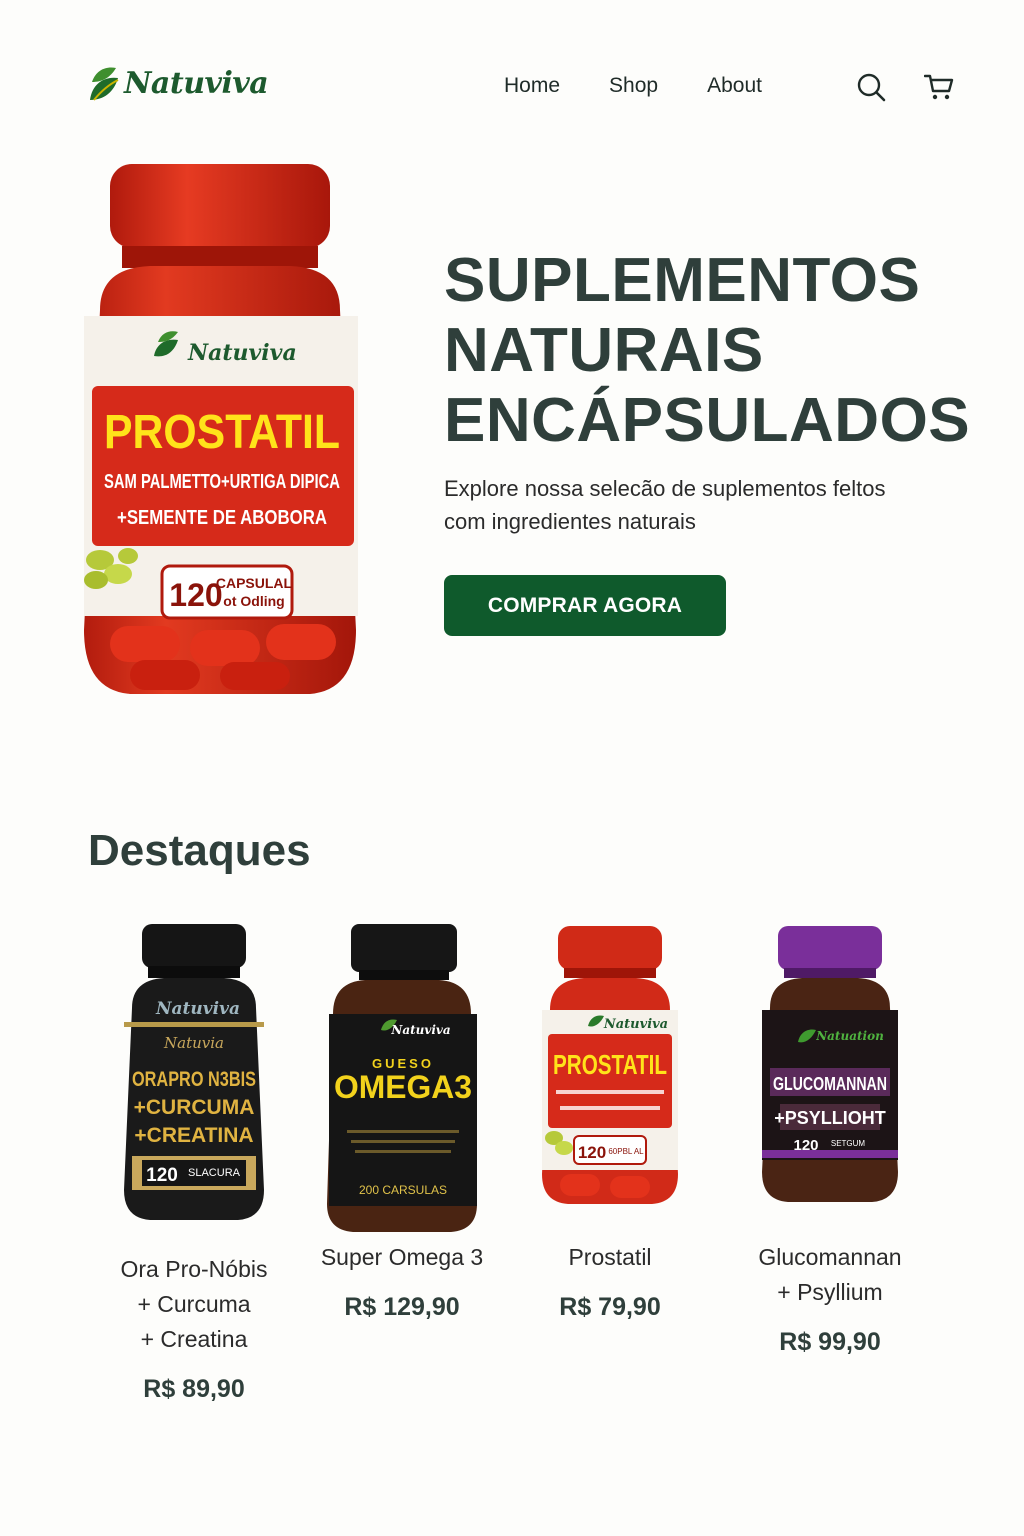 This screenshot has width=1024, height=1536. I want to click on hero-title-line: ENCÁPSULADOS, so click(707, 420).